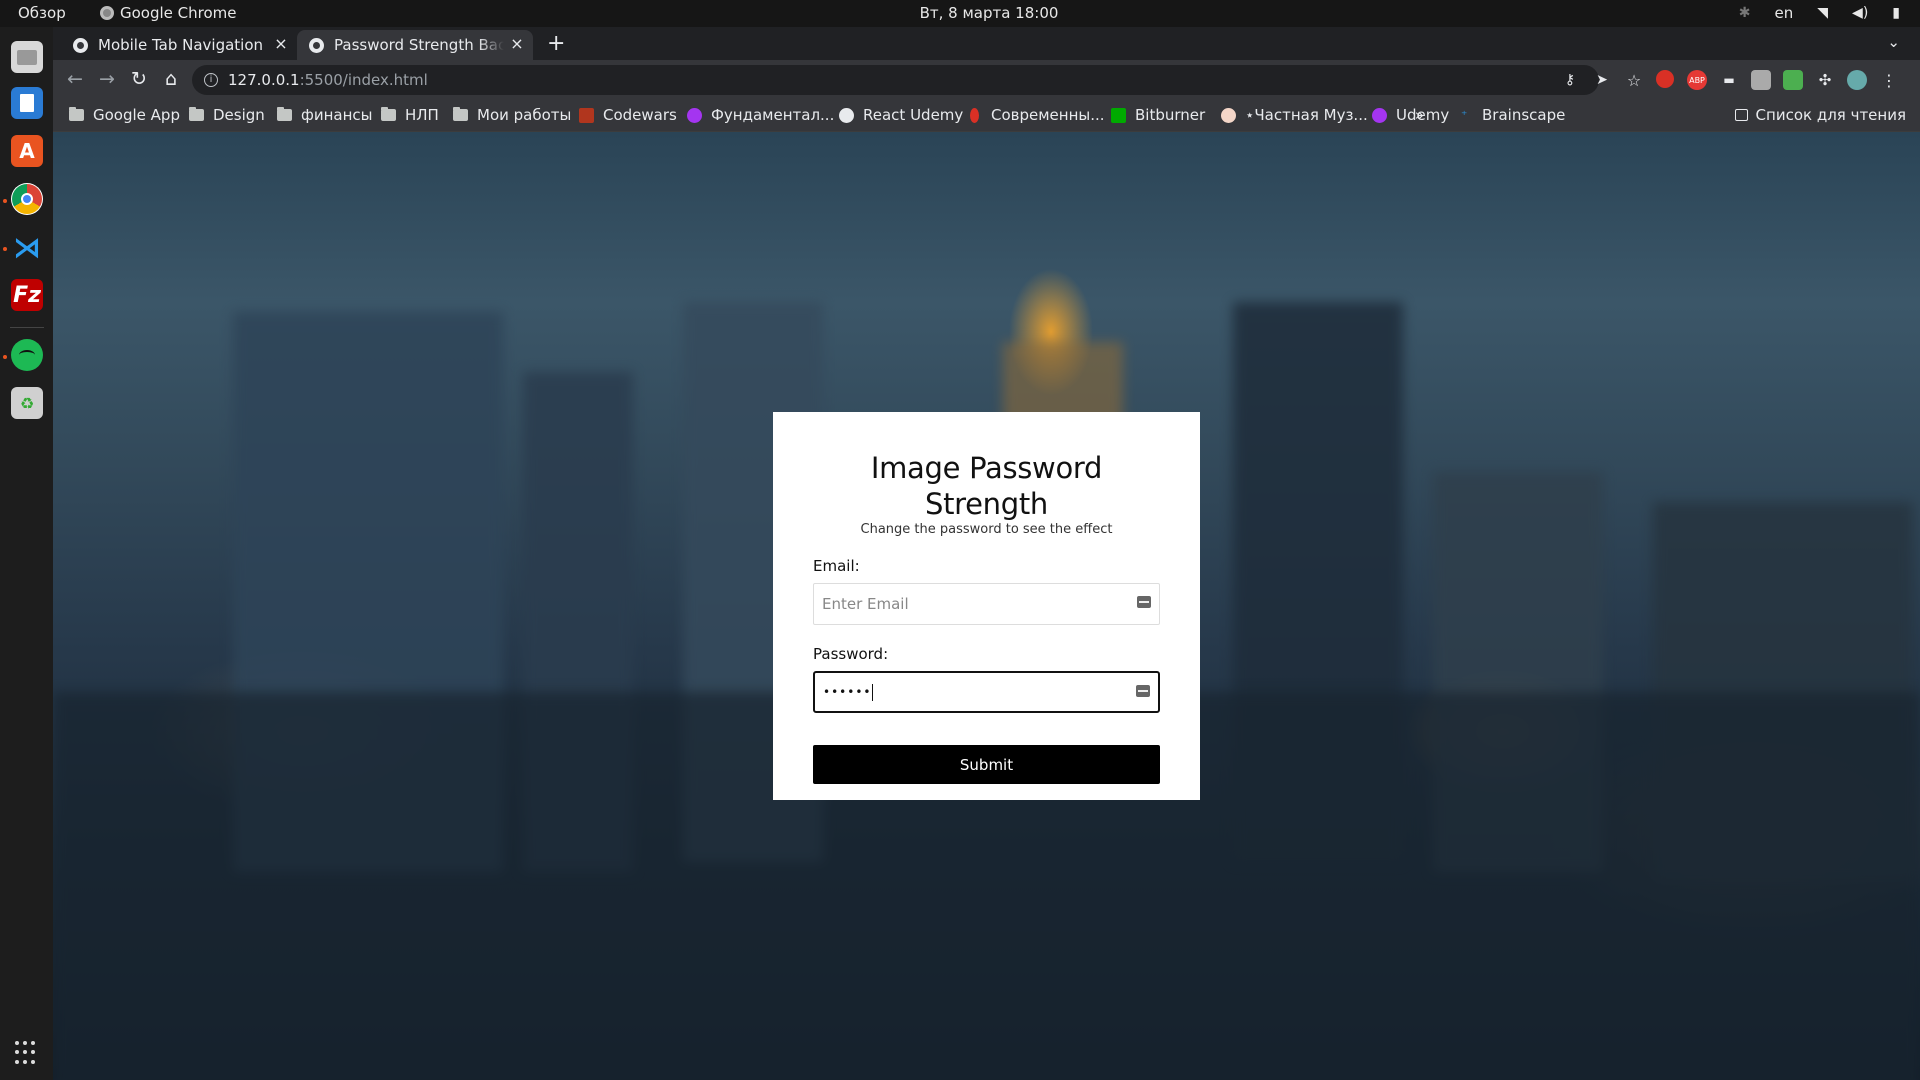 This screenshot has width=1920, height=1080. Describe the element at coordinates (1896, 13) in the screenshot. I see `battery-icon: ▮` at that location.